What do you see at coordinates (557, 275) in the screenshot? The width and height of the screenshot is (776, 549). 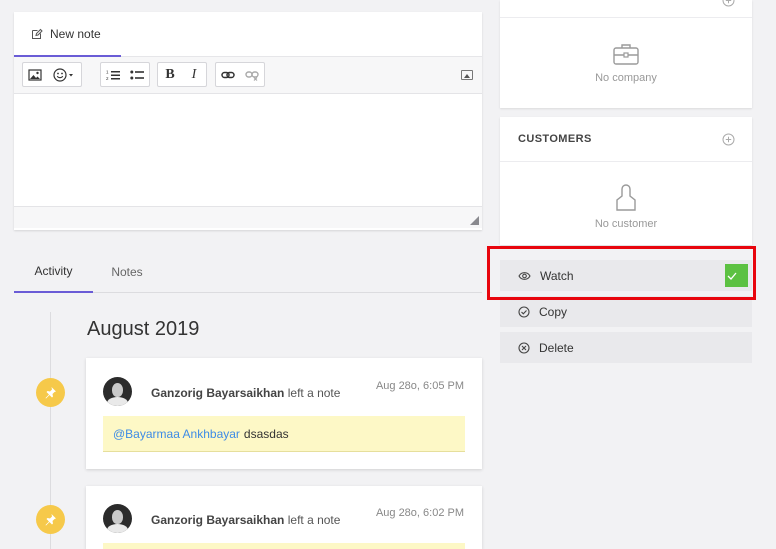 I see `watch-label: Watch` at bounding box center [557, 275].